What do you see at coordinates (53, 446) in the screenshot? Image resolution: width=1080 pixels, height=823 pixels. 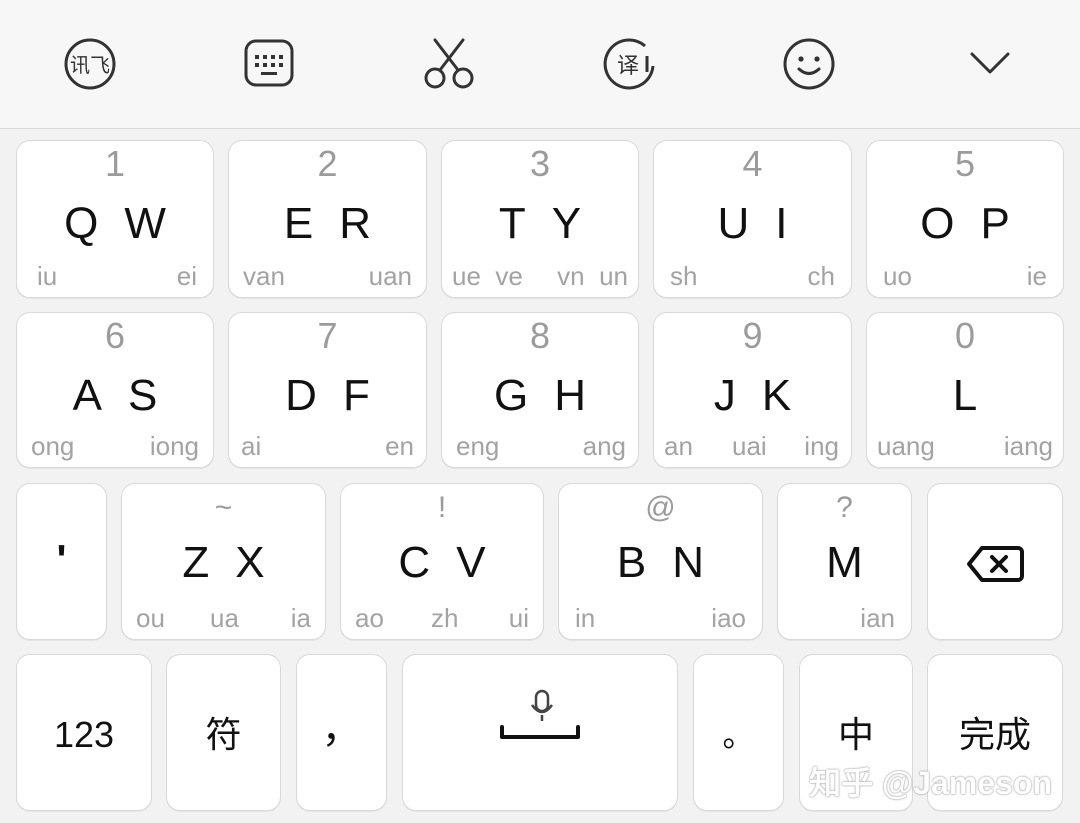 I see `pinyin-left: ong` at bounding box center [53, 446].